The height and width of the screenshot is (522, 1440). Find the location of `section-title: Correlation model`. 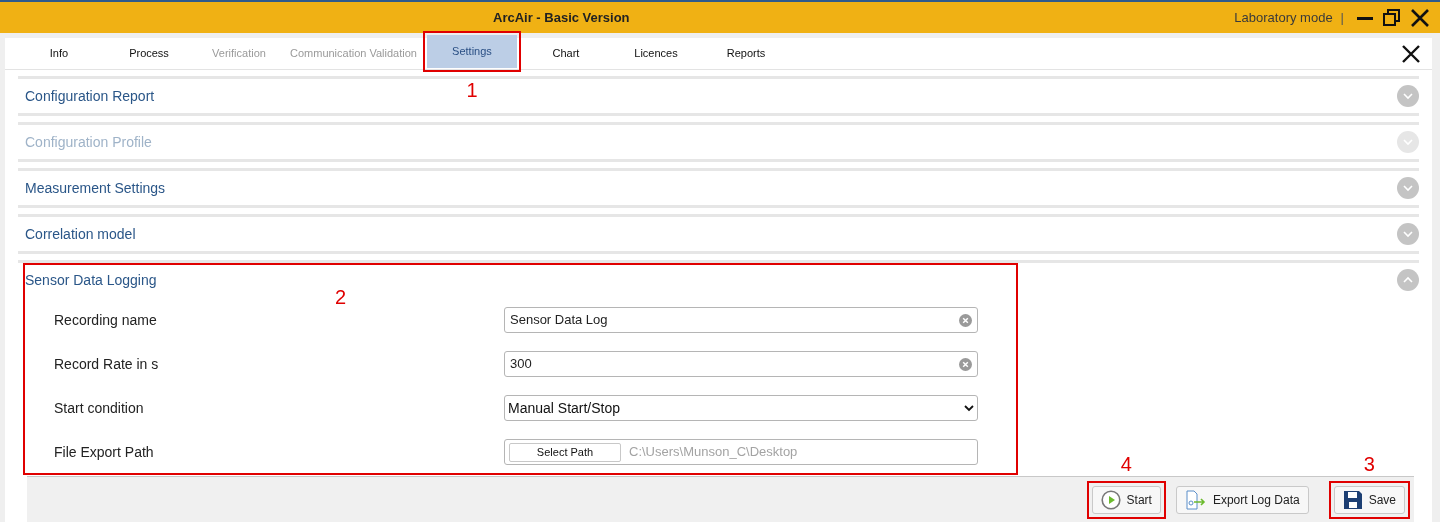

section-title: Correlation model is located at coordinates (80, 234).